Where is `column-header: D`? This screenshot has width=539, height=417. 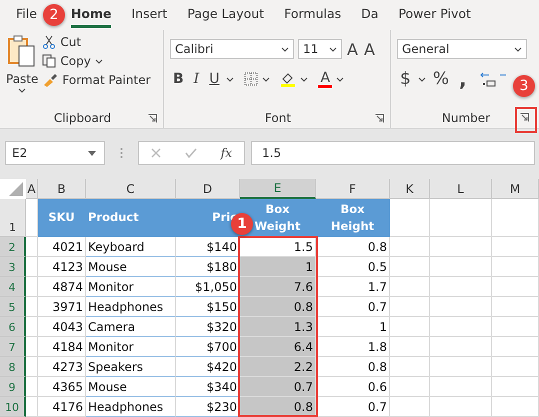
column-header: D is located at coordinates (208, 189).